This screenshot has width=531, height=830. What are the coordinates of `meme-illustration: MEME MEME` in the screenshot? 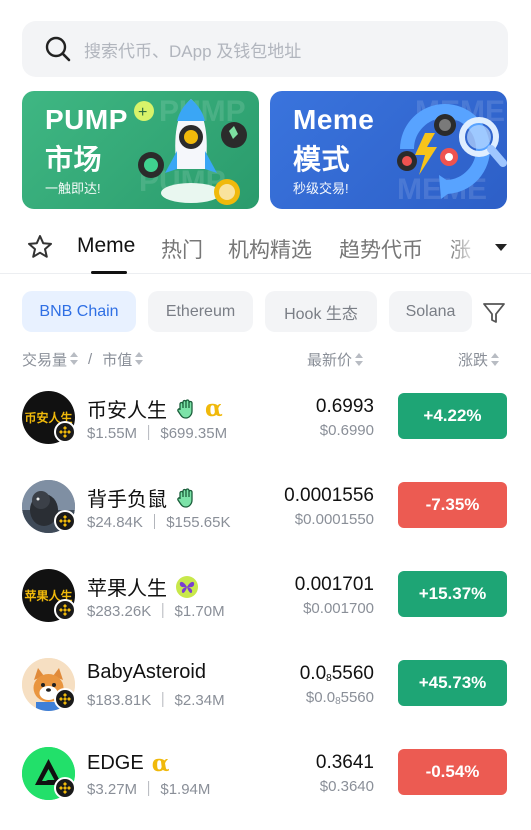 It's located at (452, 150).